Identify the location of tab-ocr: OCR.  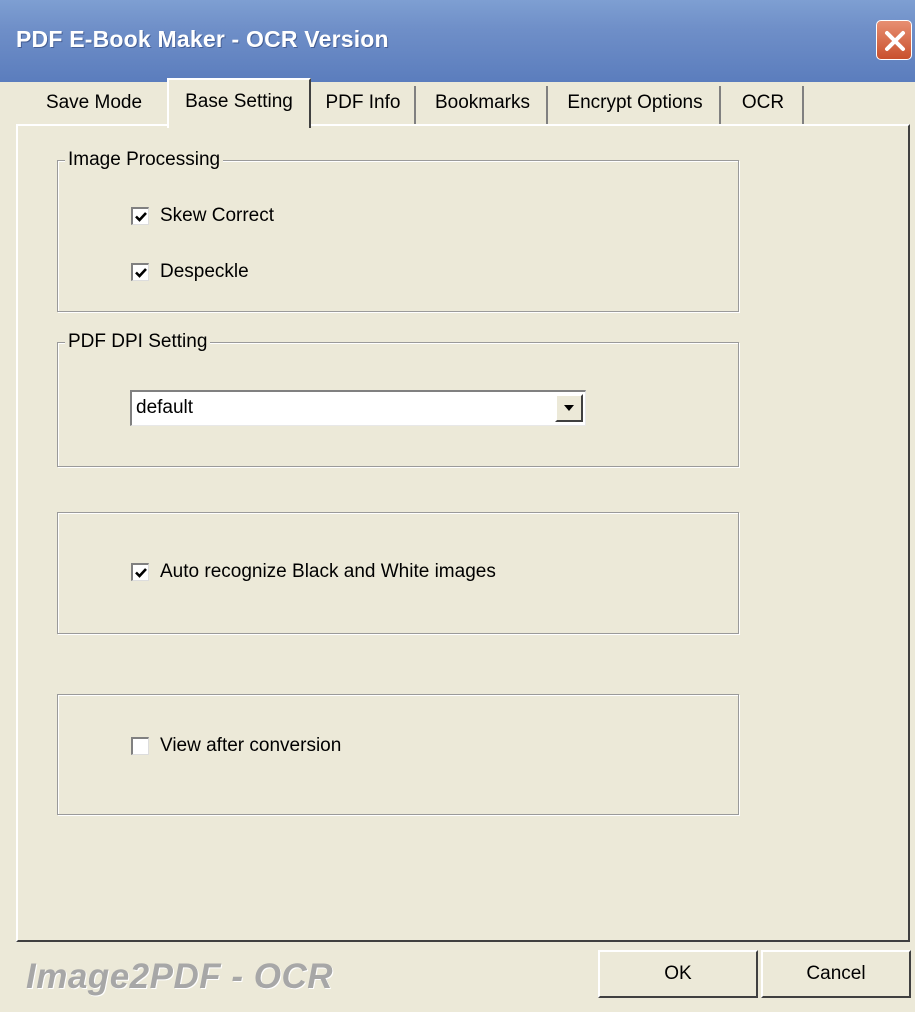
(763, 104).